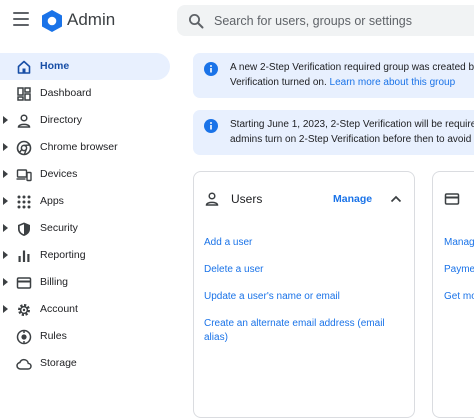  What do you see at coordinates (85, 201) in the screenshot?
I see `sidebar-item-apps: Apps` at bounding box center [85, 201].